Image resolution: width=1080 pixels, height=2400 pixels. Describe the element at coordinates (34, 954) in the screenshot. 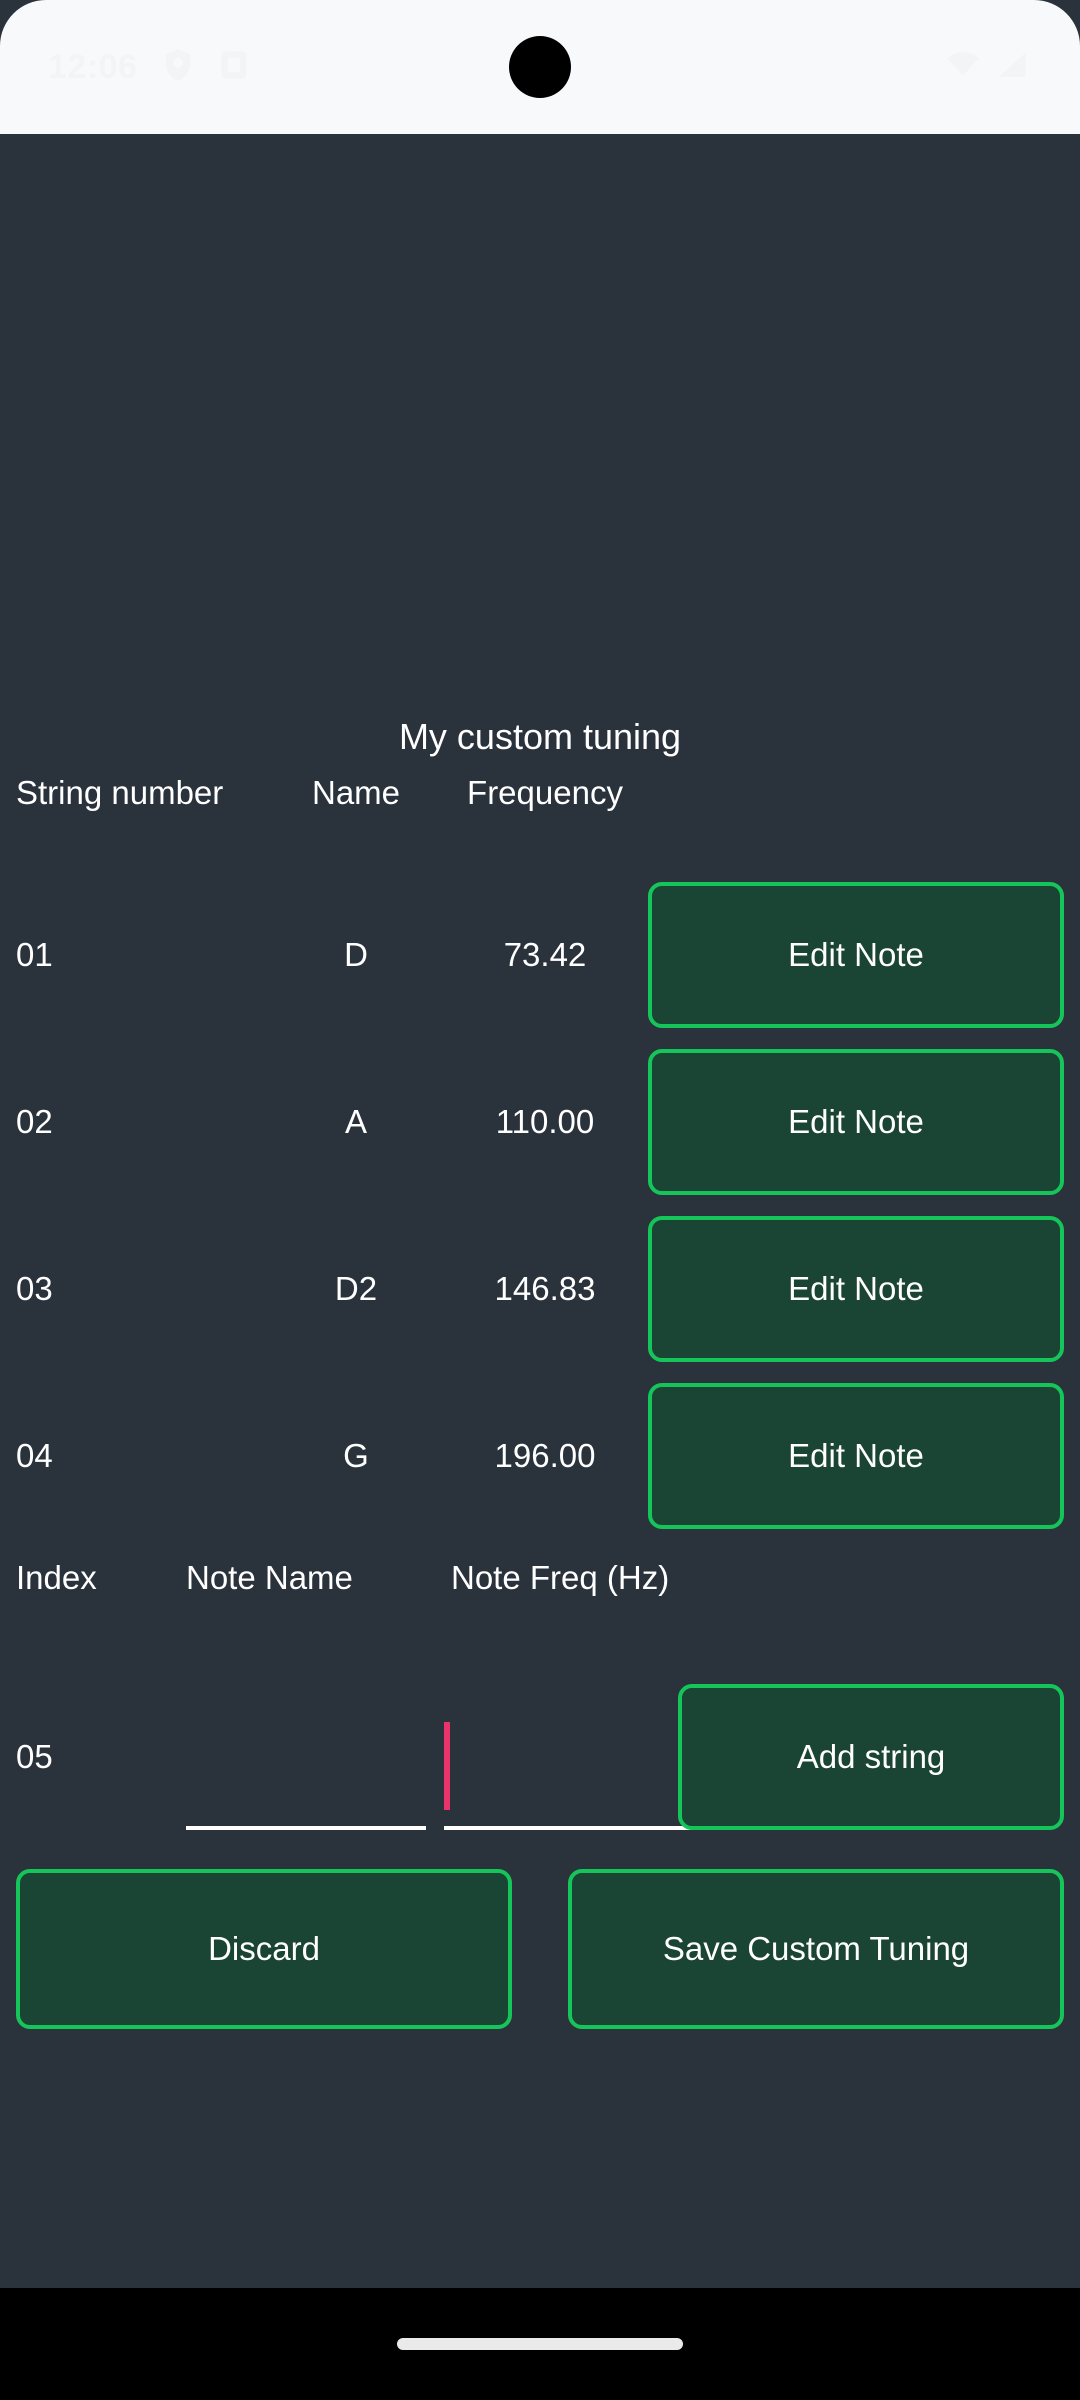

I see `row-string-number: 01` at that location.